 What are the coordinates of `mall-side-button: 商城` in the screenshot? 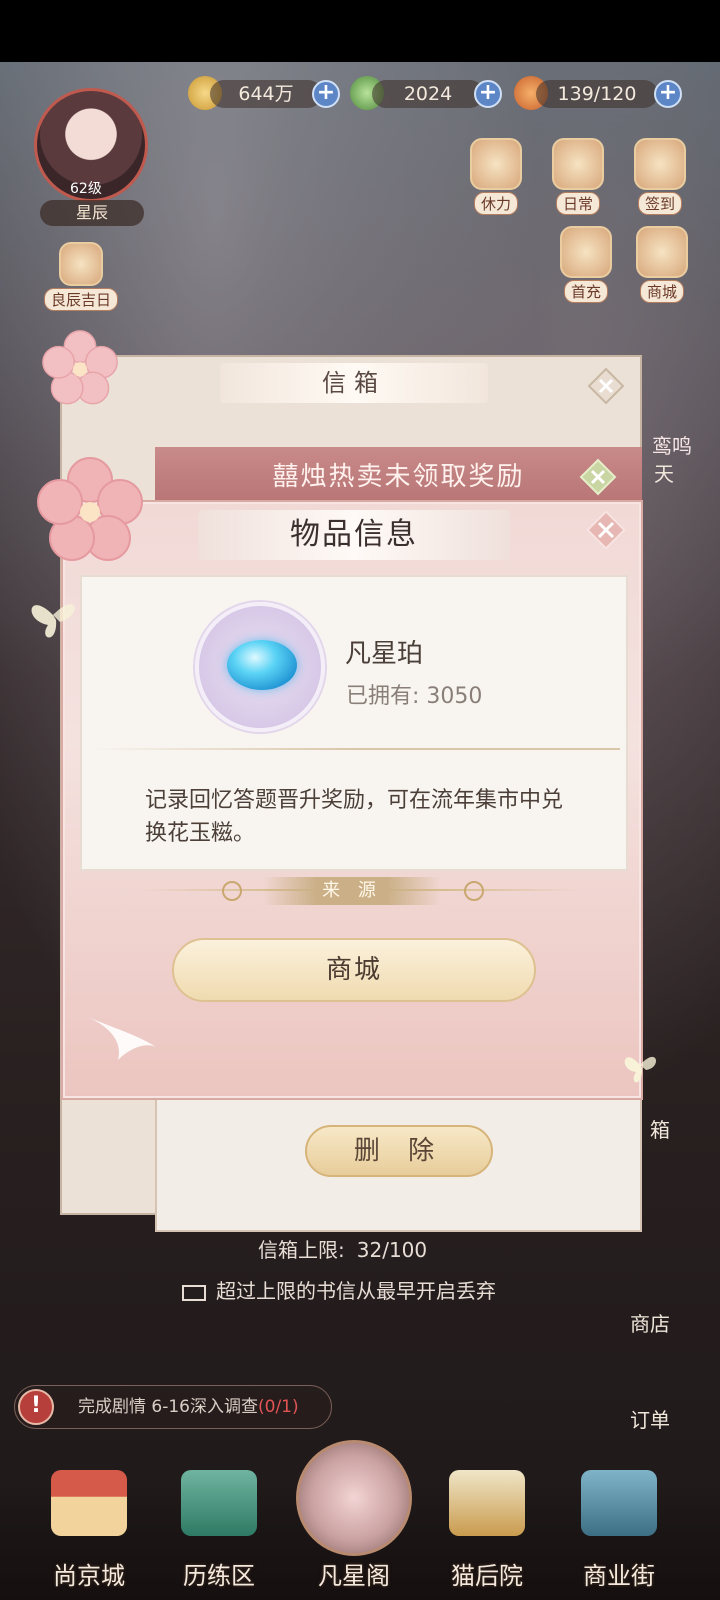 It's located at (662, 264).